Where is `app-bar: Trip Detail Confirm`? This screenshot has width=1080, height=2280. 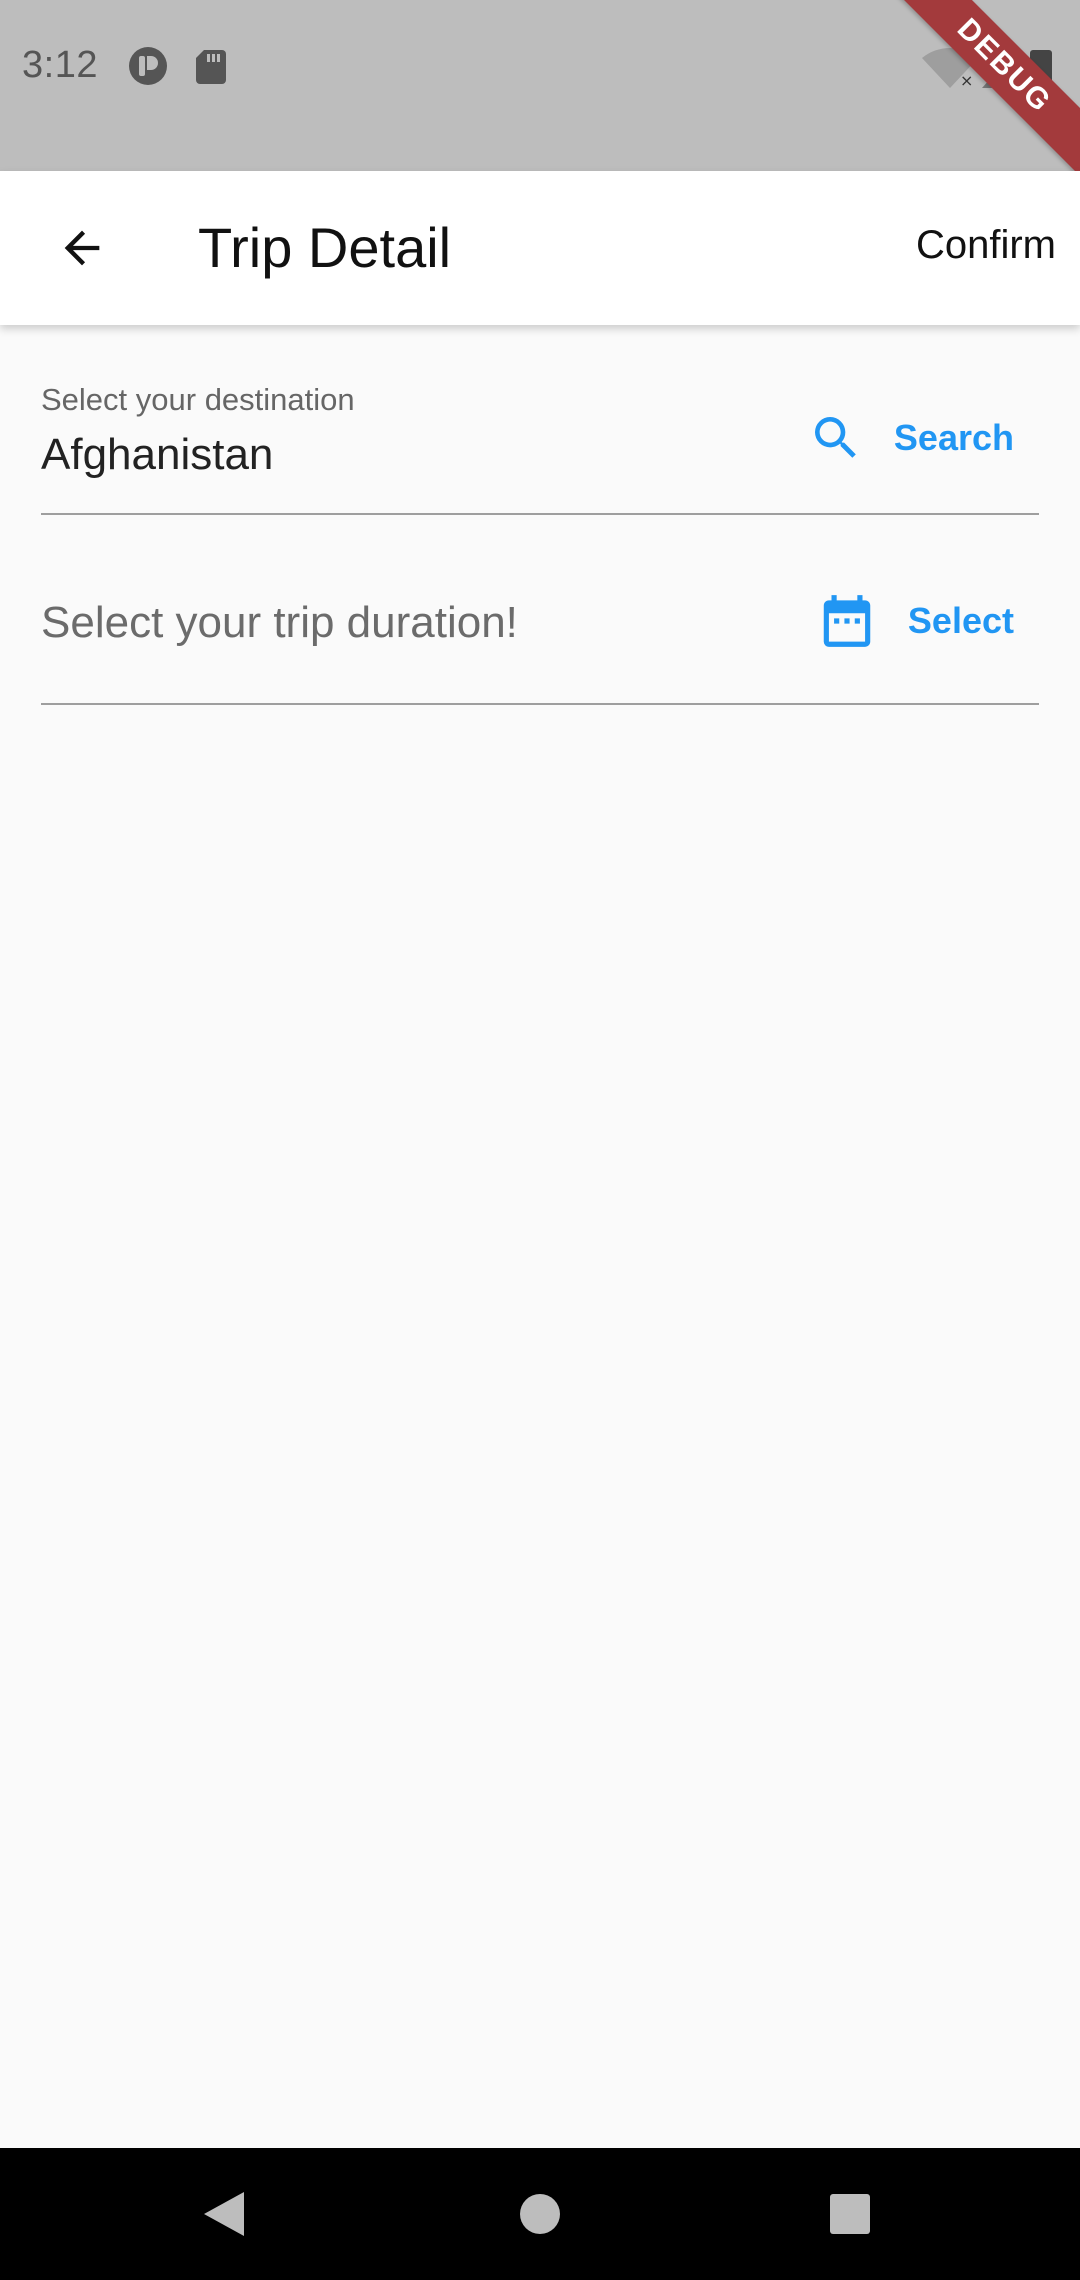 app-bar: Trip Detail Confirm is located at coordinates (540, 248).